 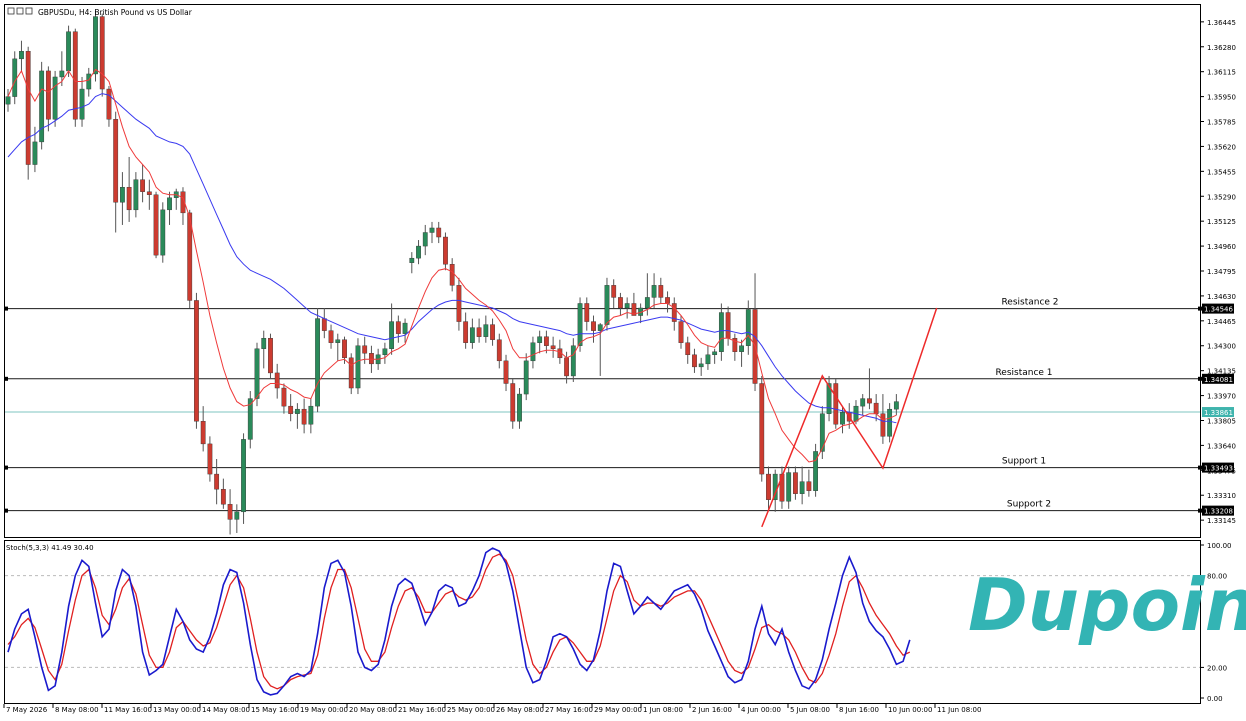 What do you see at coordinates (1217, 668) in the screenshot?
I see `stochastic-tick-label: 20.00` at bounding box center [1217, 668].